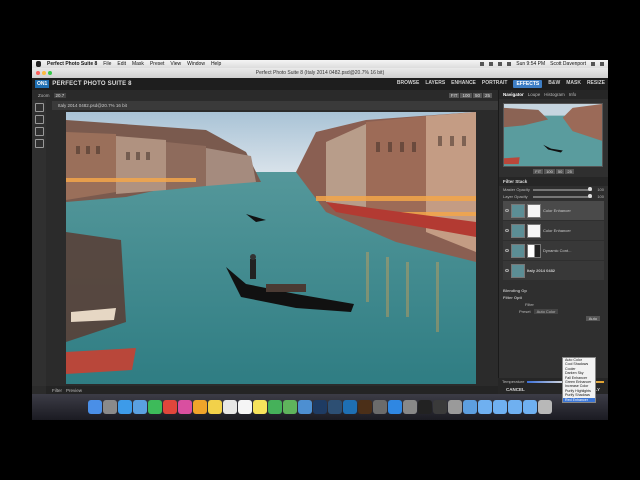 The height and width of the screenshot is (480, 640). I want to click on base-layer: Italy 2014 0482, so click(553, 270).